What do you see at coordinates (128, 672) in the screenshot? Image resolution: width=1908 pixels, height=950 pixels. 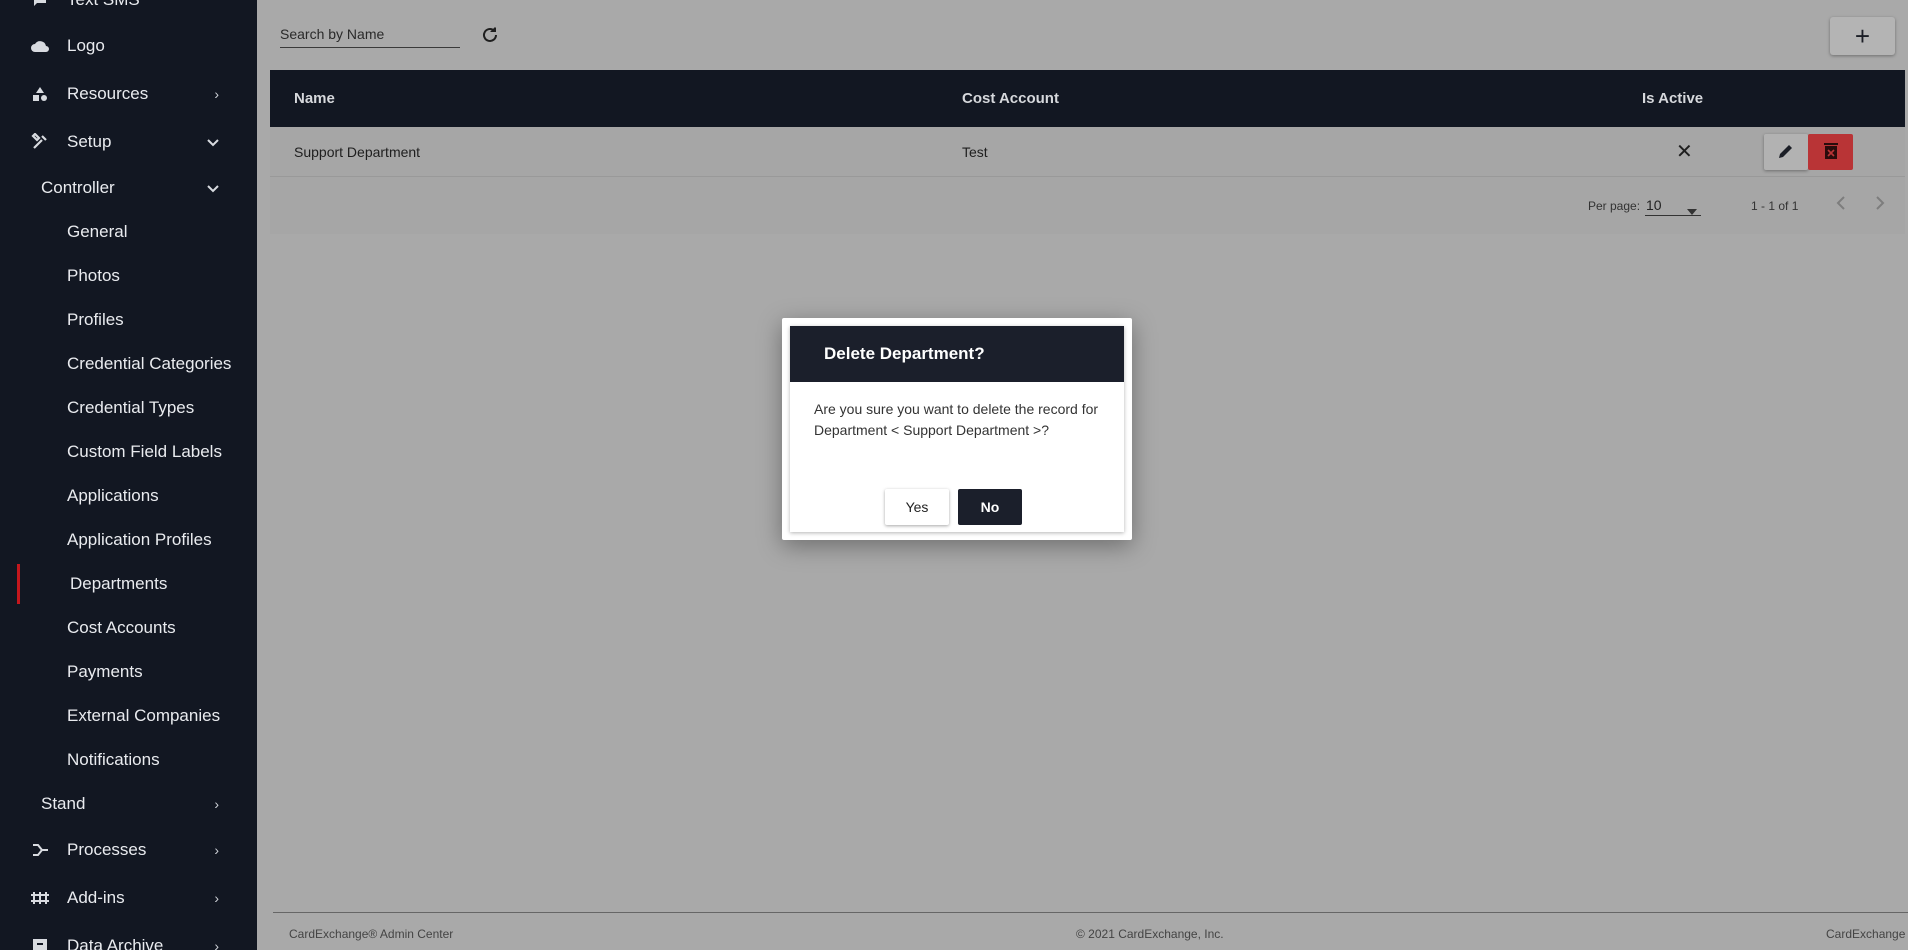 I see `sidebar-item-payments: Payments` at bounding box center [128, 672].